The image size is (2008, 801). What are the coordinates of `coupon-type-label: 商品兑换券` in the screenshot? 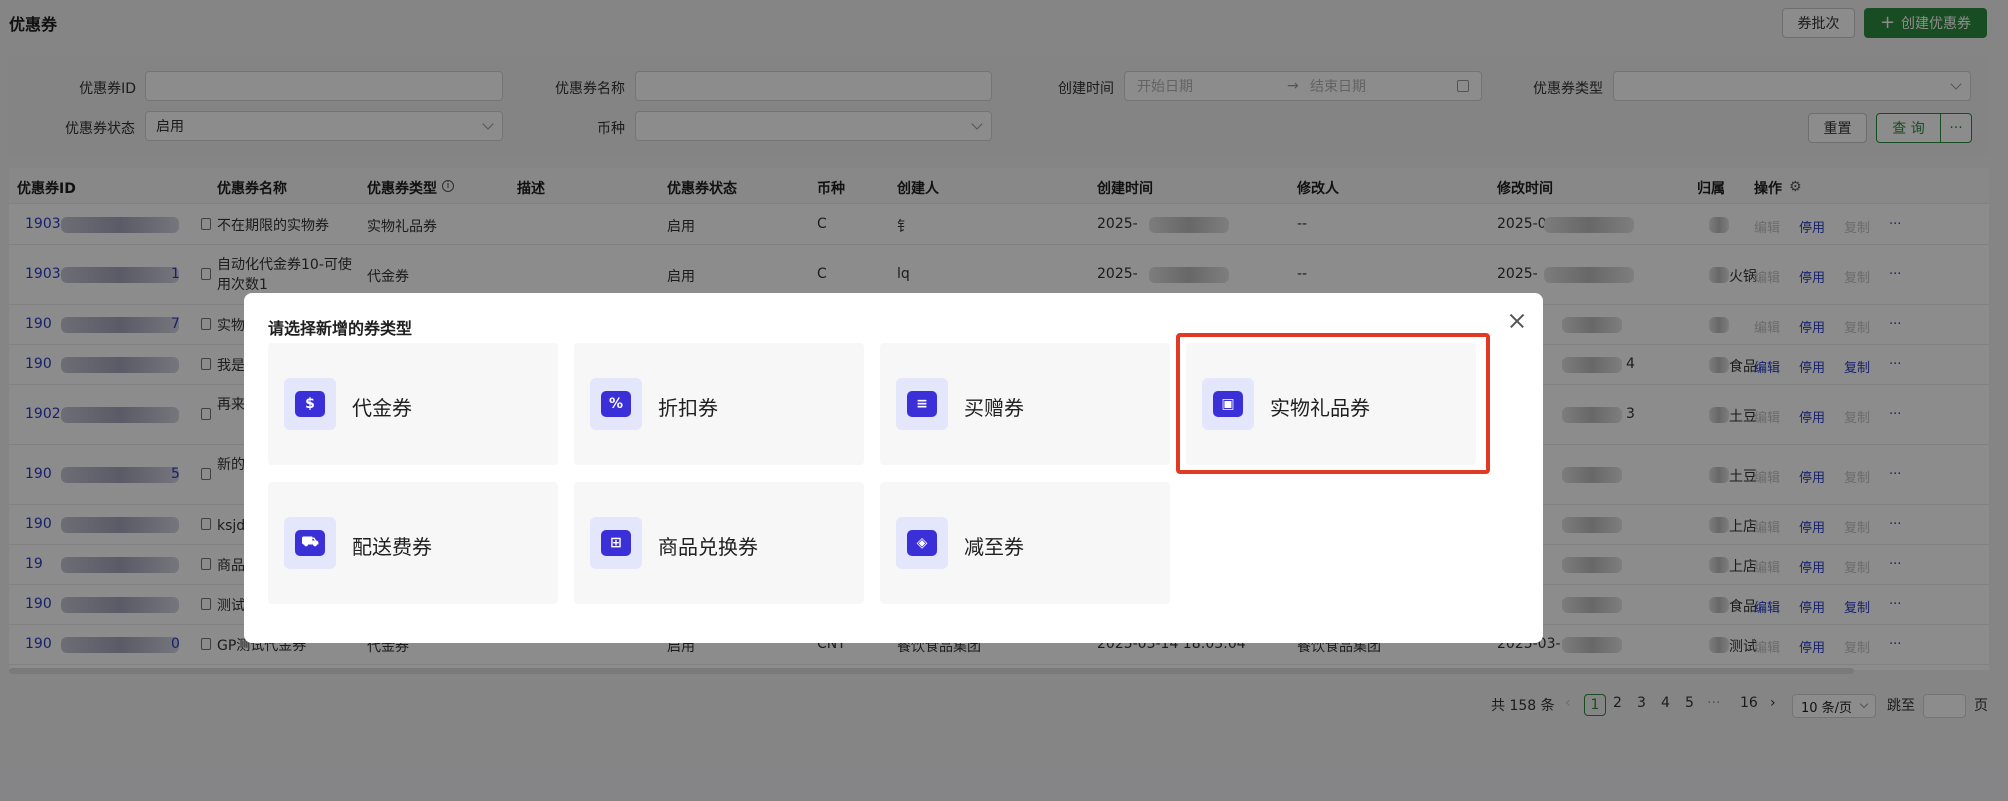 It's located at (708, 547).